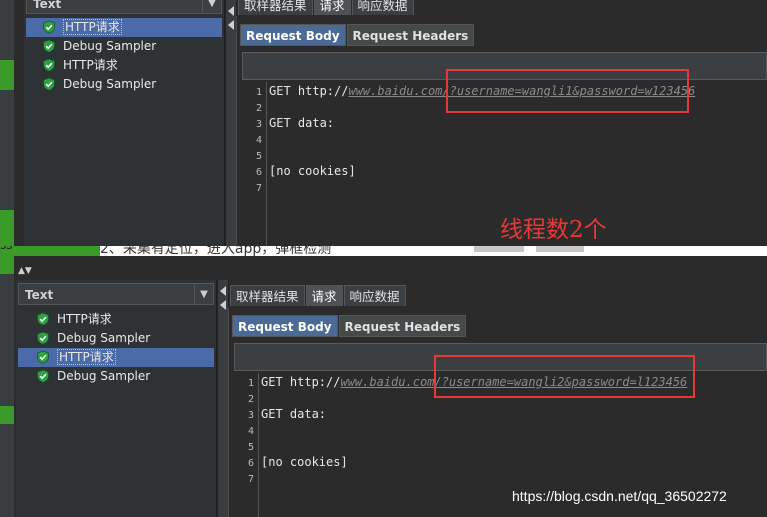 The height and width of the screenshot is (517, 767). I want to click on green-strip, so click(50, 251).